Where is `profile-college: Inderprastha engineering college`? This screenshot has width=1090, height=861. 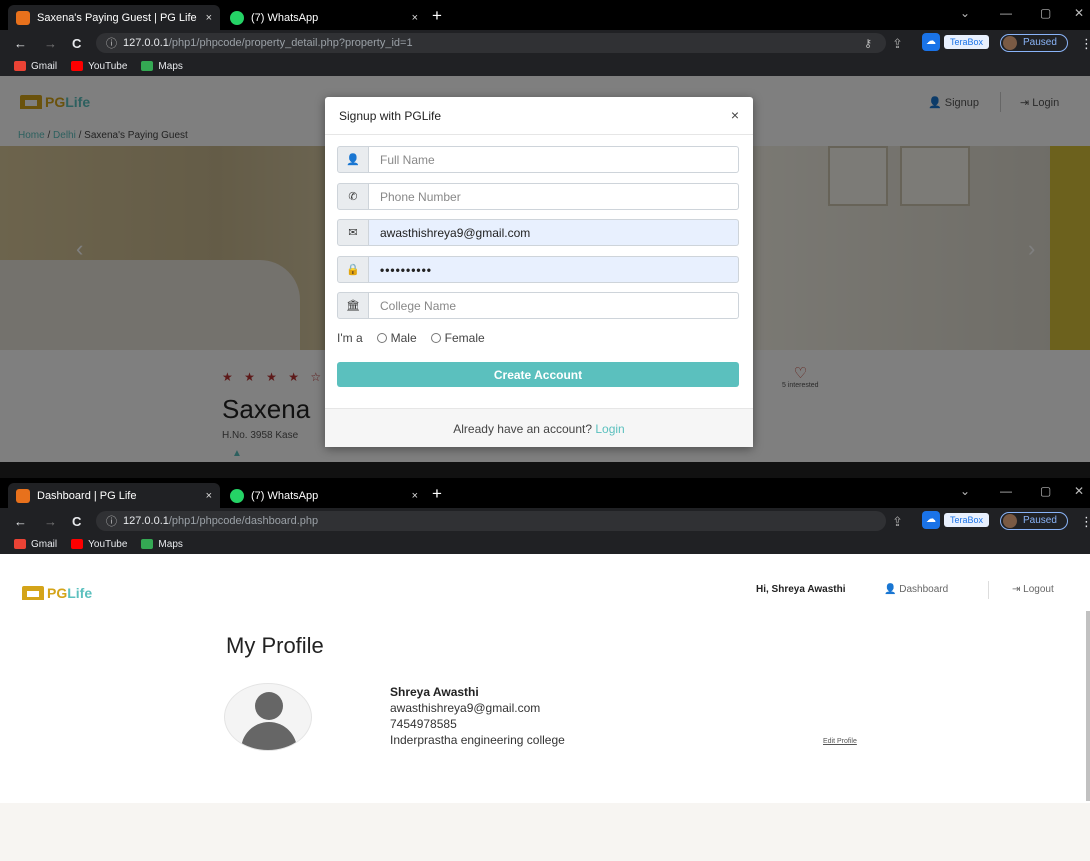 profile-college: Inderprastha engineering college is located at coordinates (477, 740).